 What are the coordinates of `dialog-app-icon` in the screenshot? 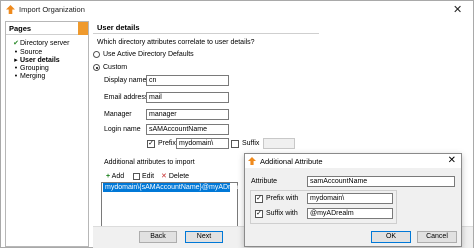 It's located at (252, 161).